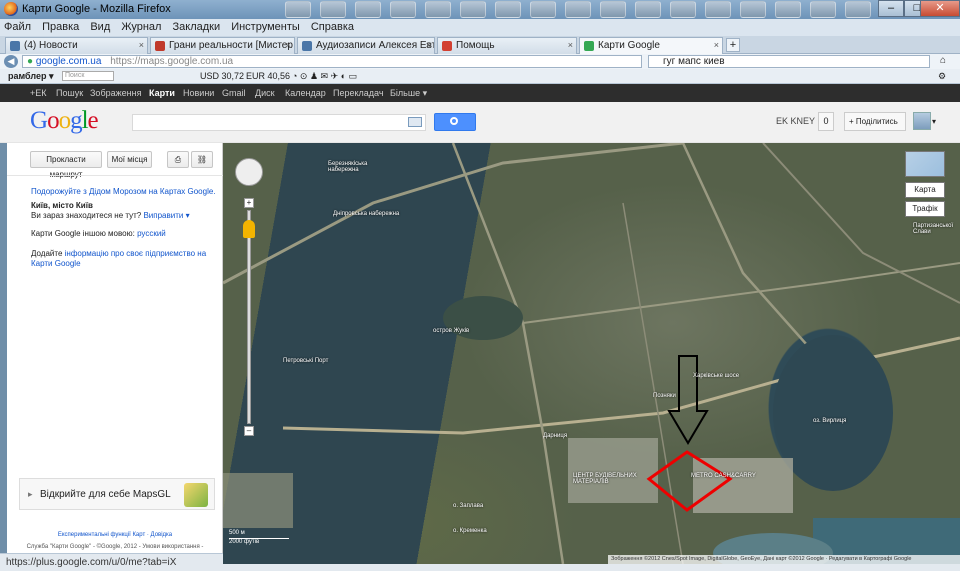 This screenshot has height=571, width=960. What do you see at coordinates (115, 535) in the screenshot?
I see `experimental-link: Експериментальні функції Карт · Довідка` at bounding box center [115, 535].